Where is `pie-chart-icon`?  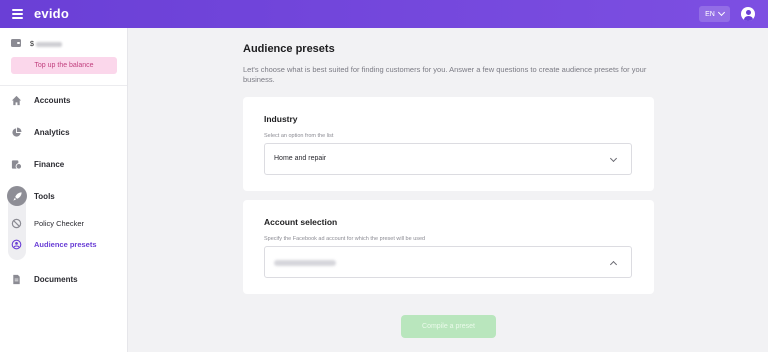
pie-chart-icon is located at coordinates (17, 131).